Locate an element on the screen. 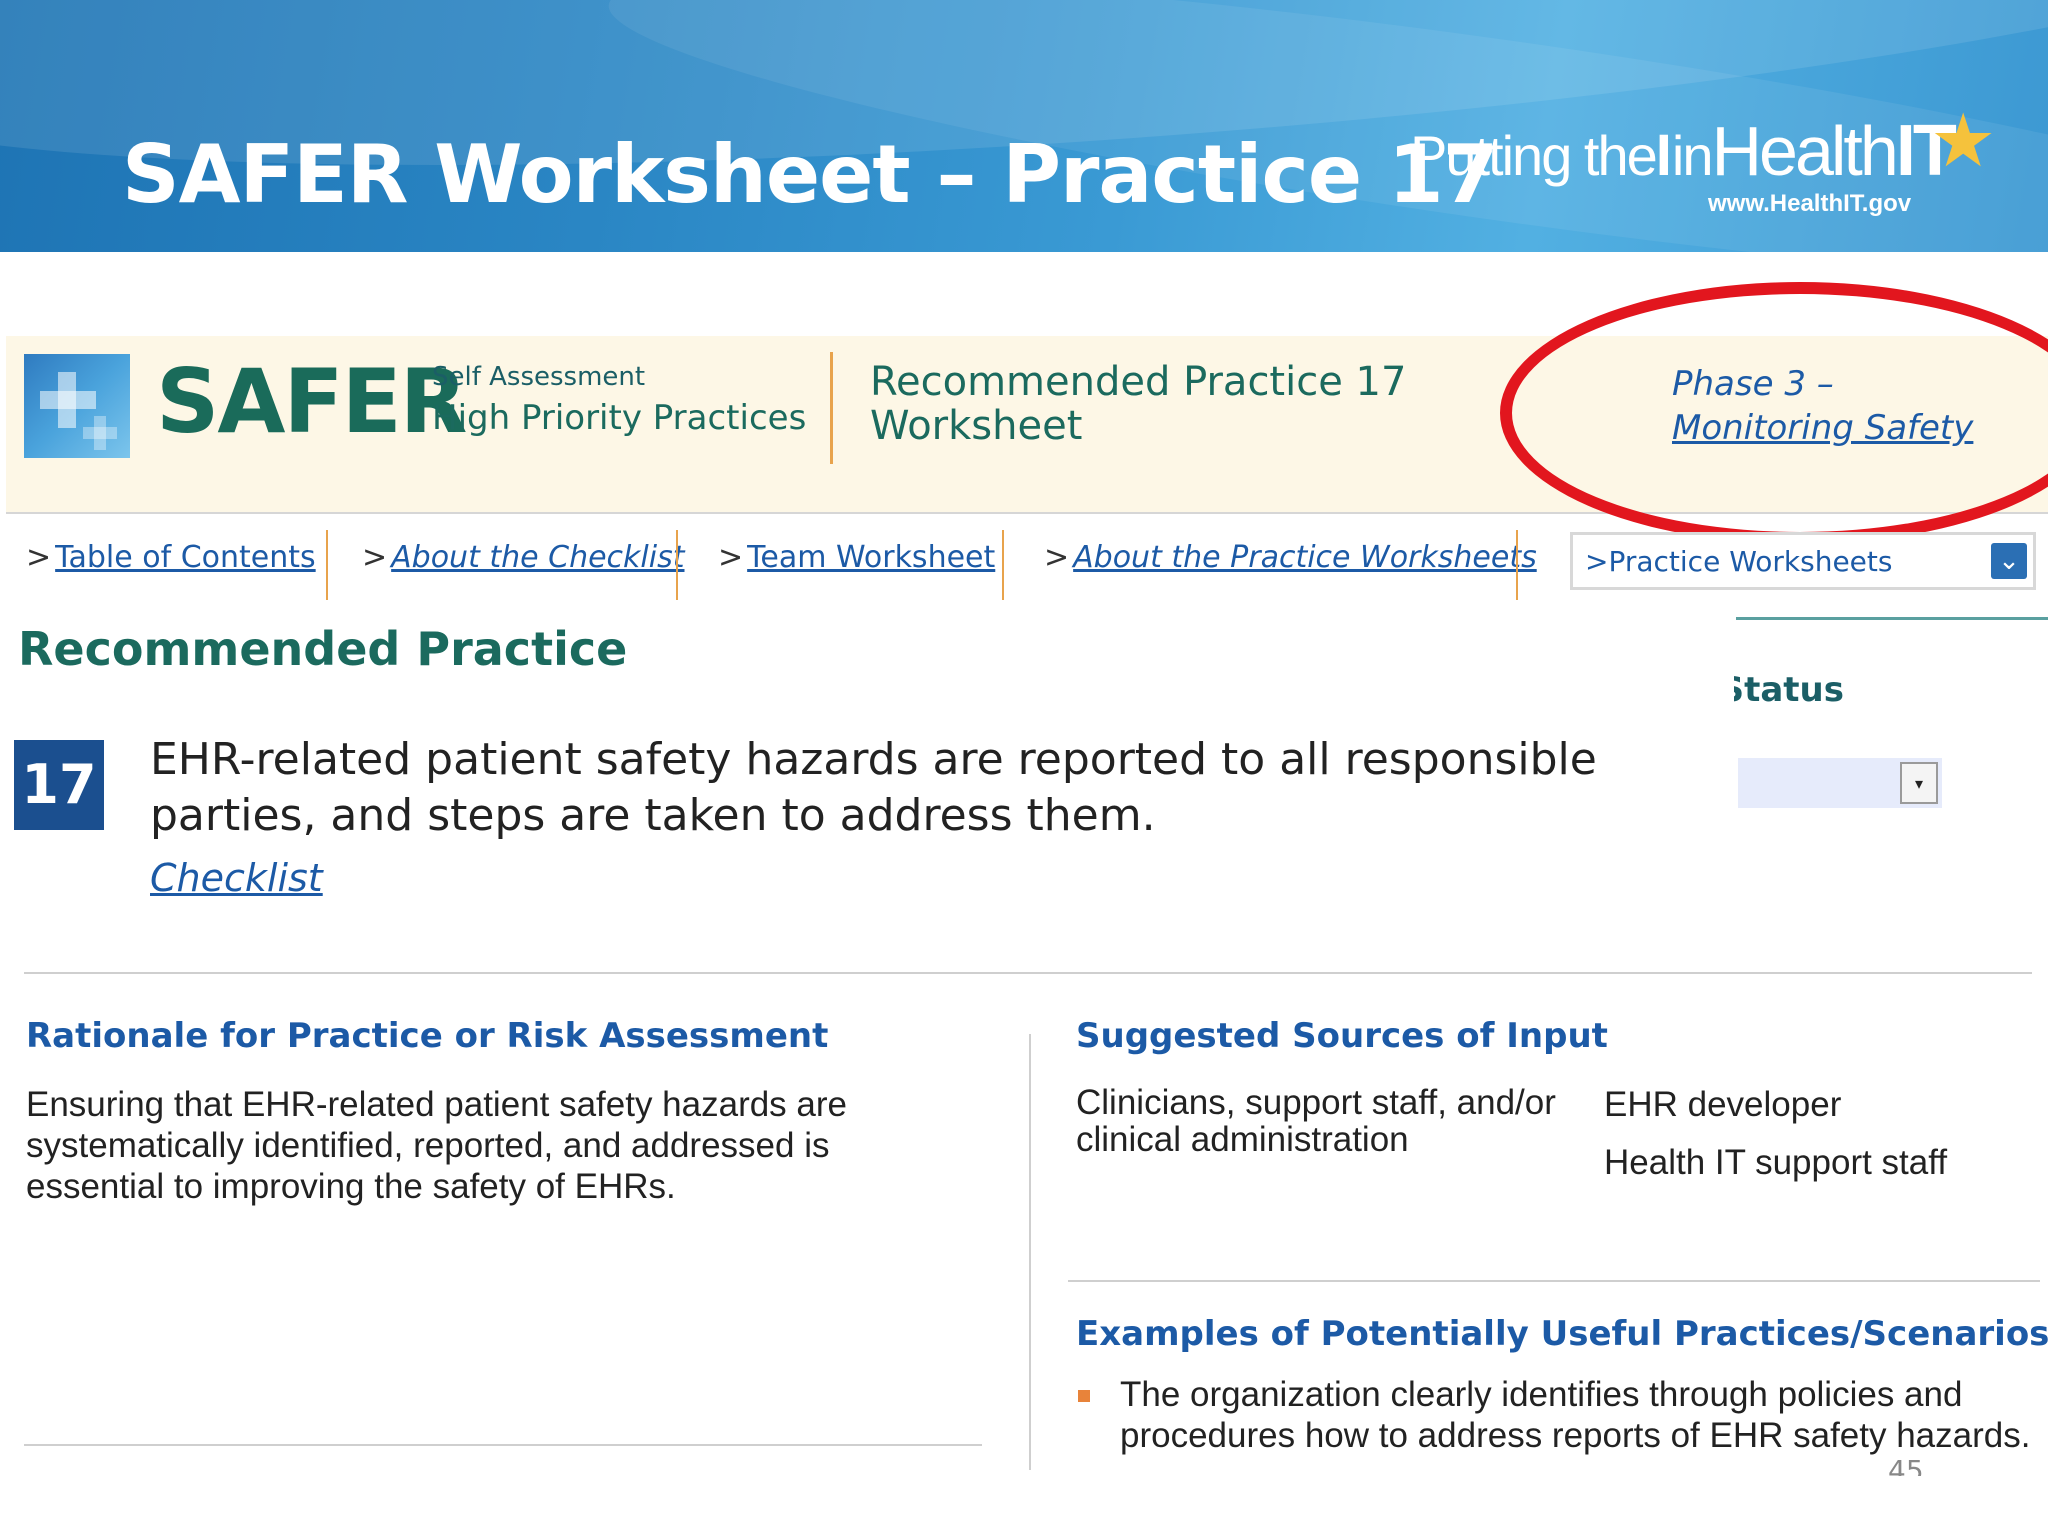  nav-team-worksheet: > Team Worksheet is located at coordinates (856, 557).